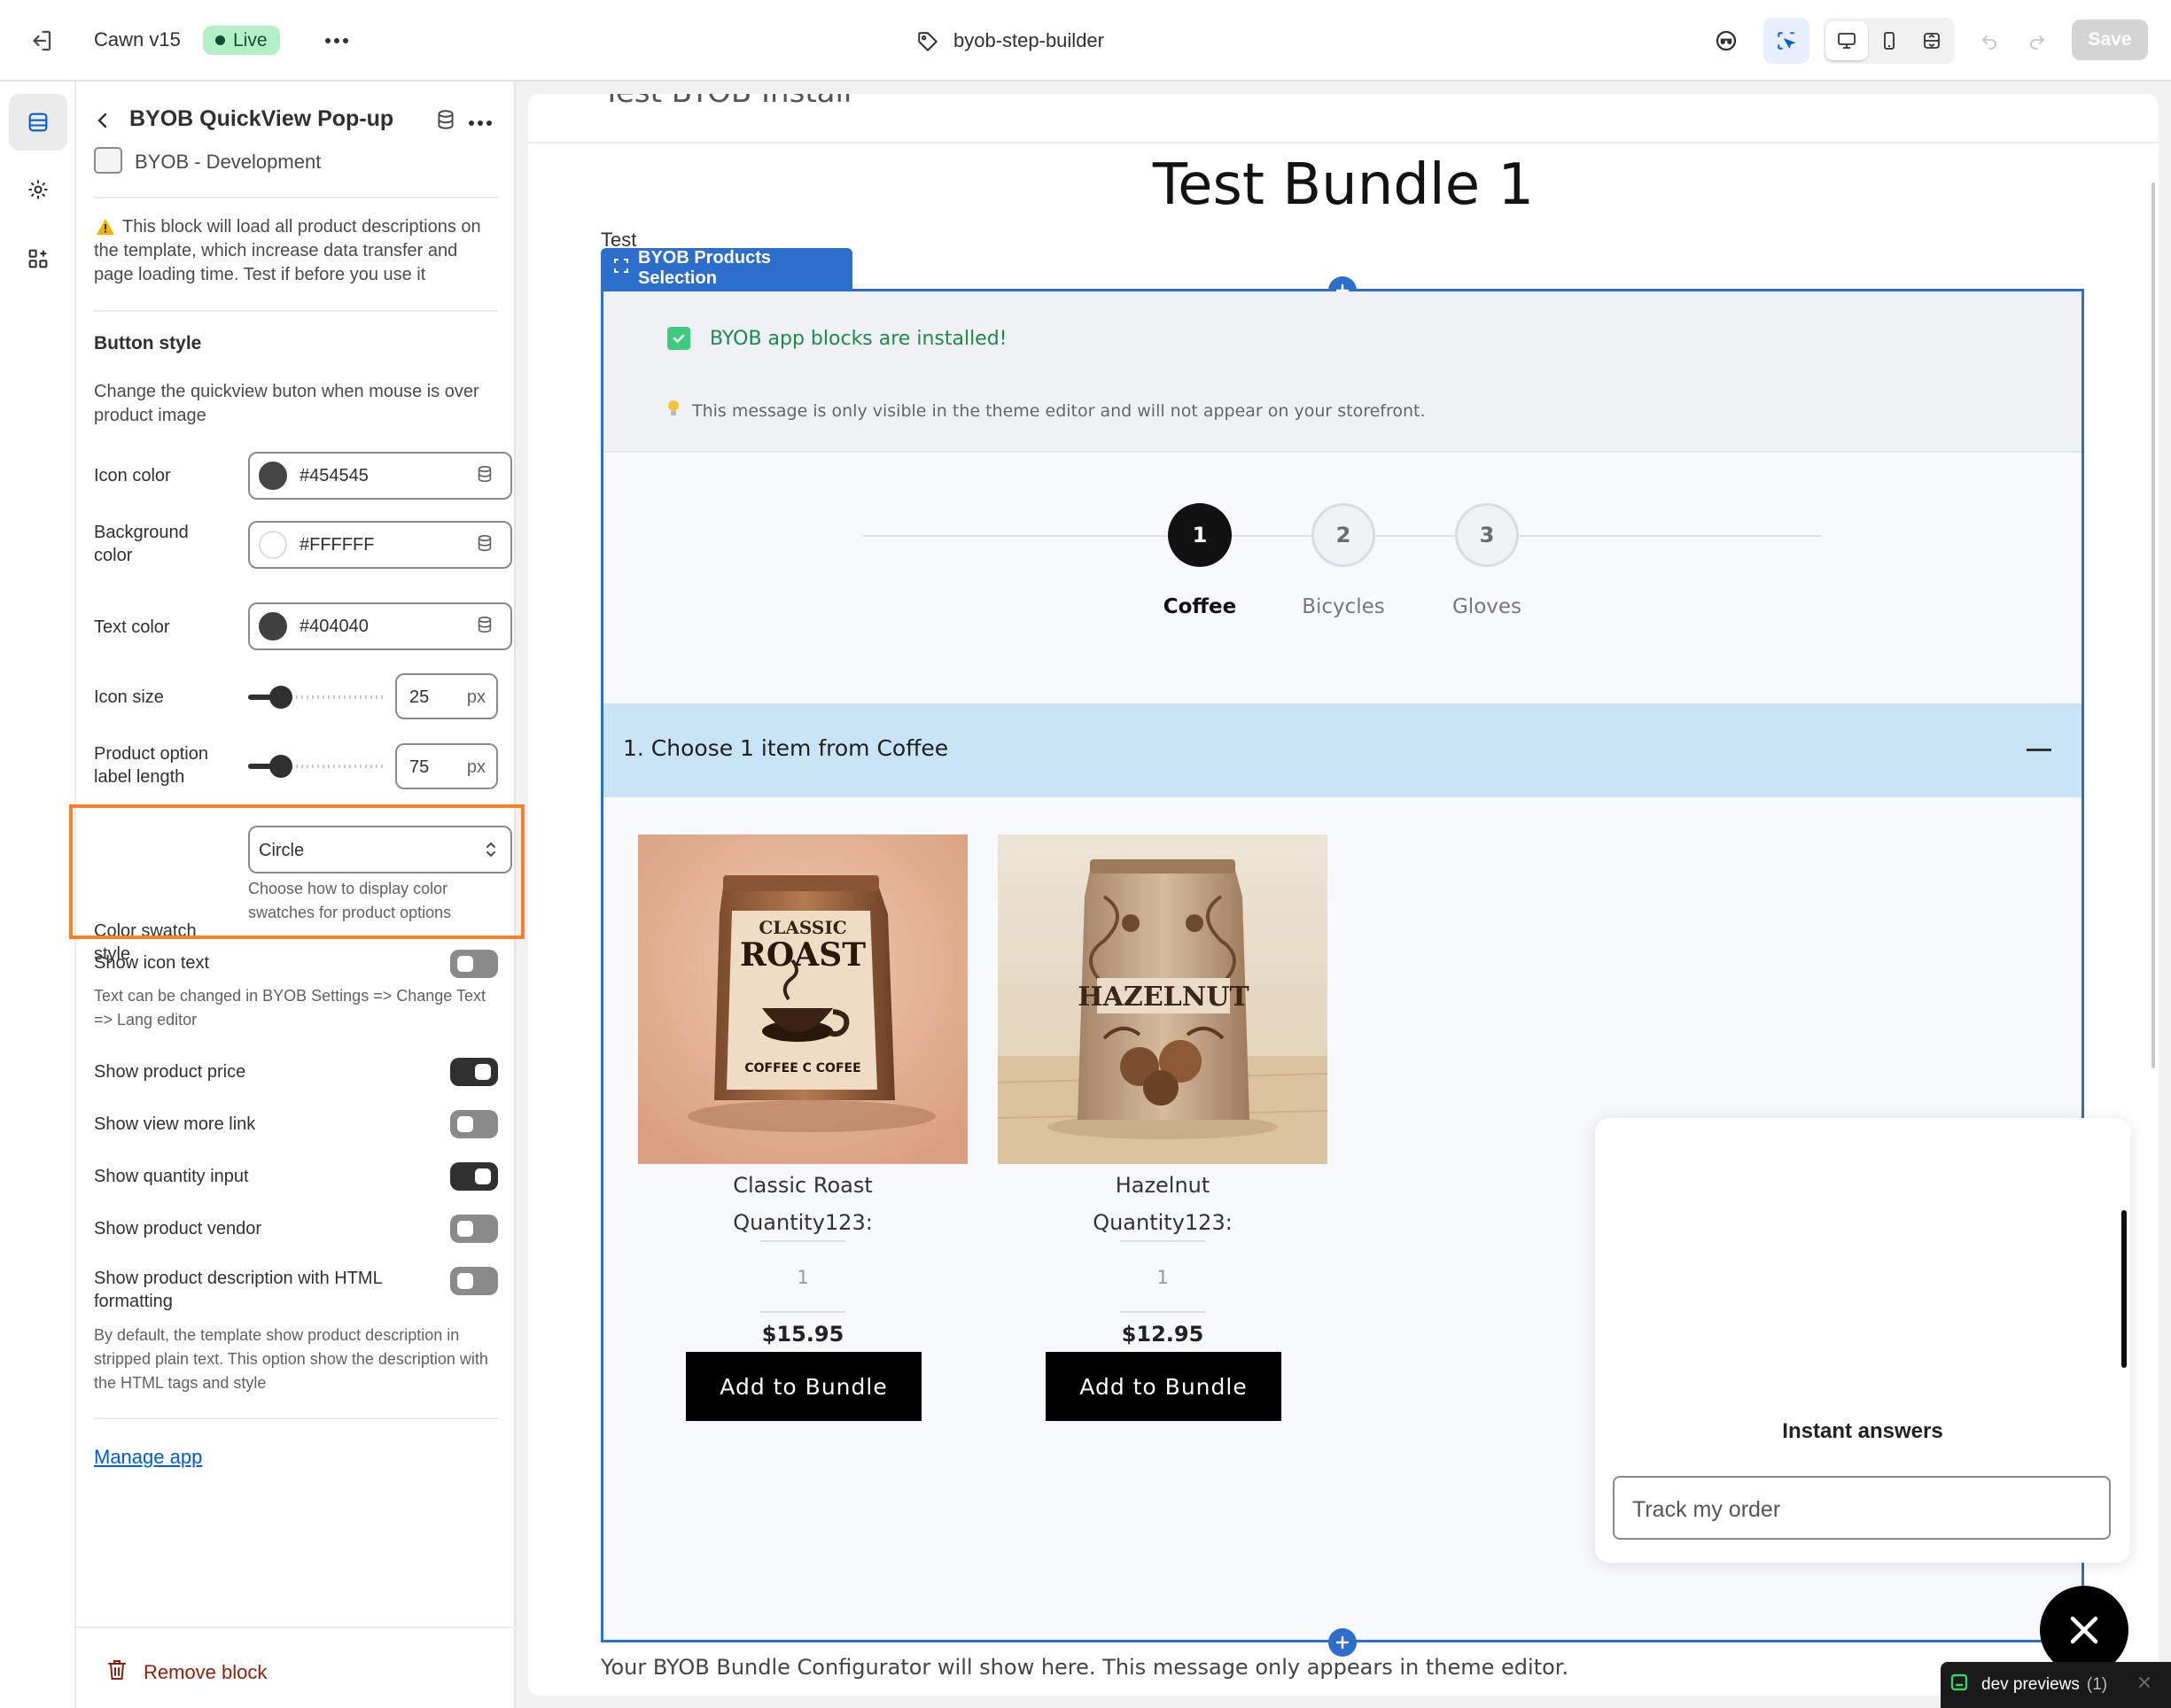 This screenshot has width=2171, height=1708. I want to click on show-vendor-toggle, so click(474, 1229).